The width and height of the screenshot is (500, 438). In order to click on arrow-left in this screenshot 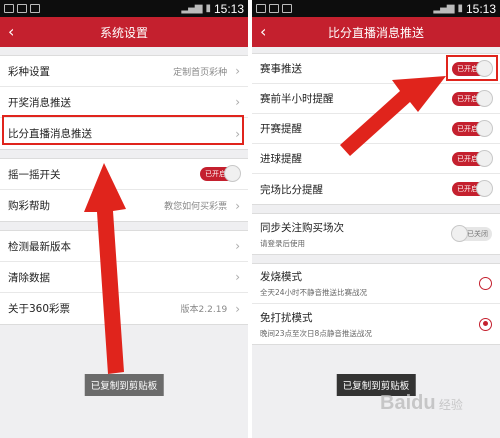, I will do `click(105, 268)`.